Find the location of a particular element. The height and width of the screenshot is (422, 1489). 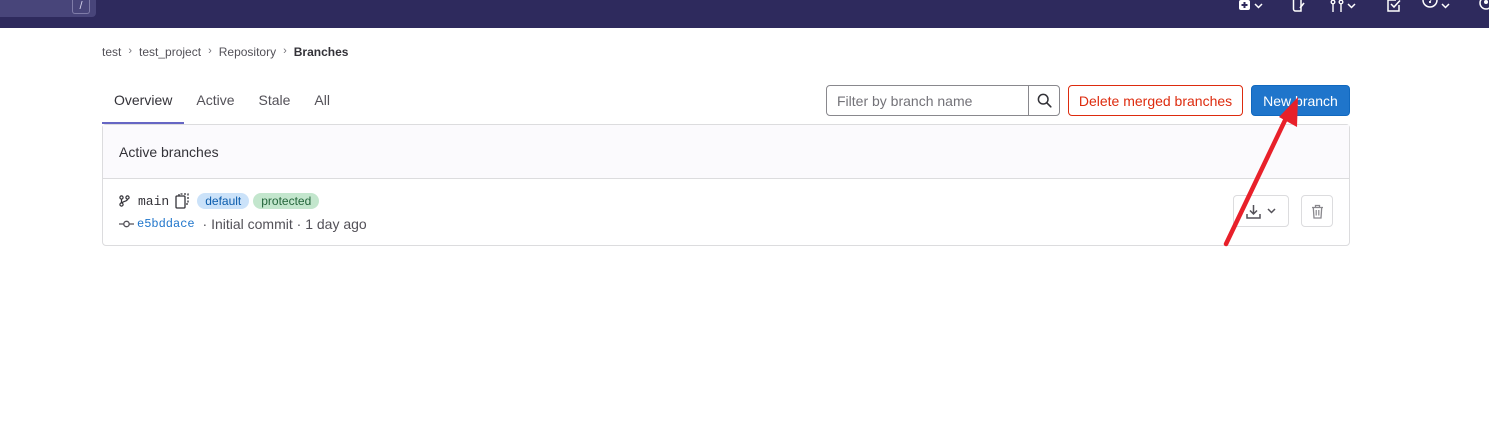

issues-link is located at coordinates (1299, 6).